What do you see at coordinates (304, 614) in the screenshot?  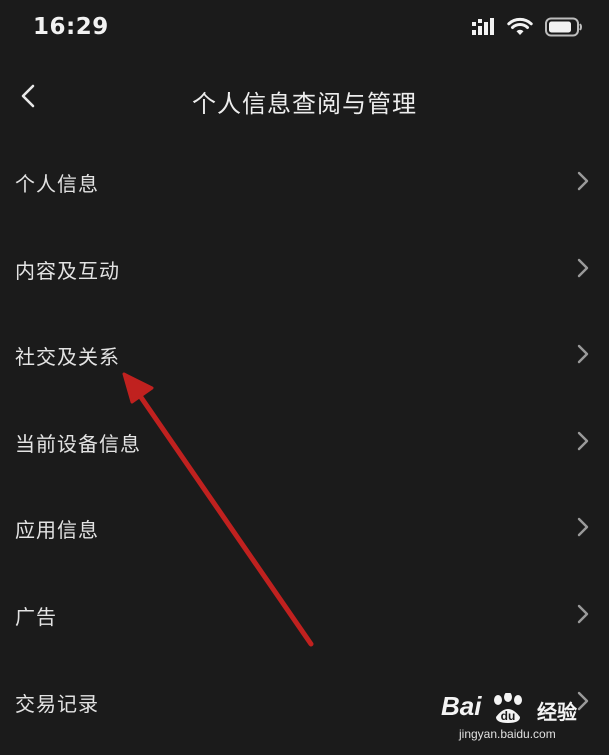 I see `menu-item-ads: 广告` at bounding box center [304, 614].